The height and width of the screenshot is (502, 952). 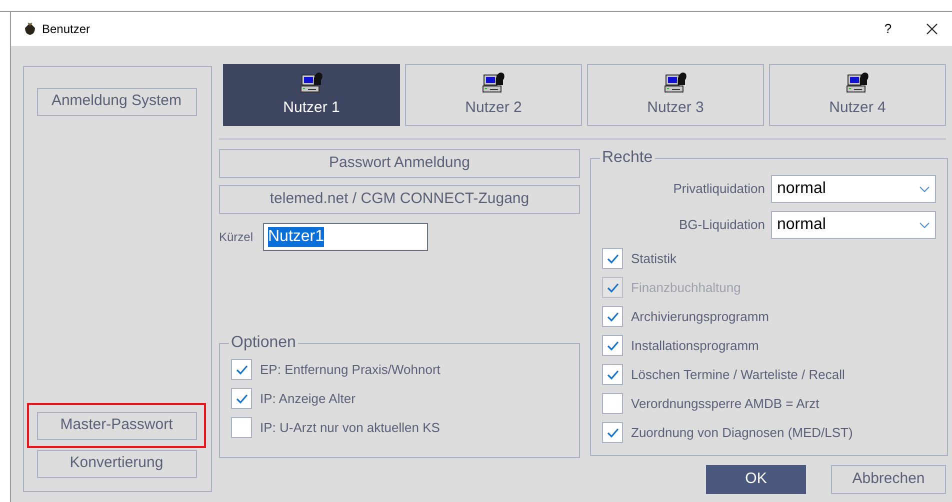 What do you see at coordinates (345, 237) in the screenshot?
I see `kuerzel-field: Nutzer1` at bounding box center [345, 237].